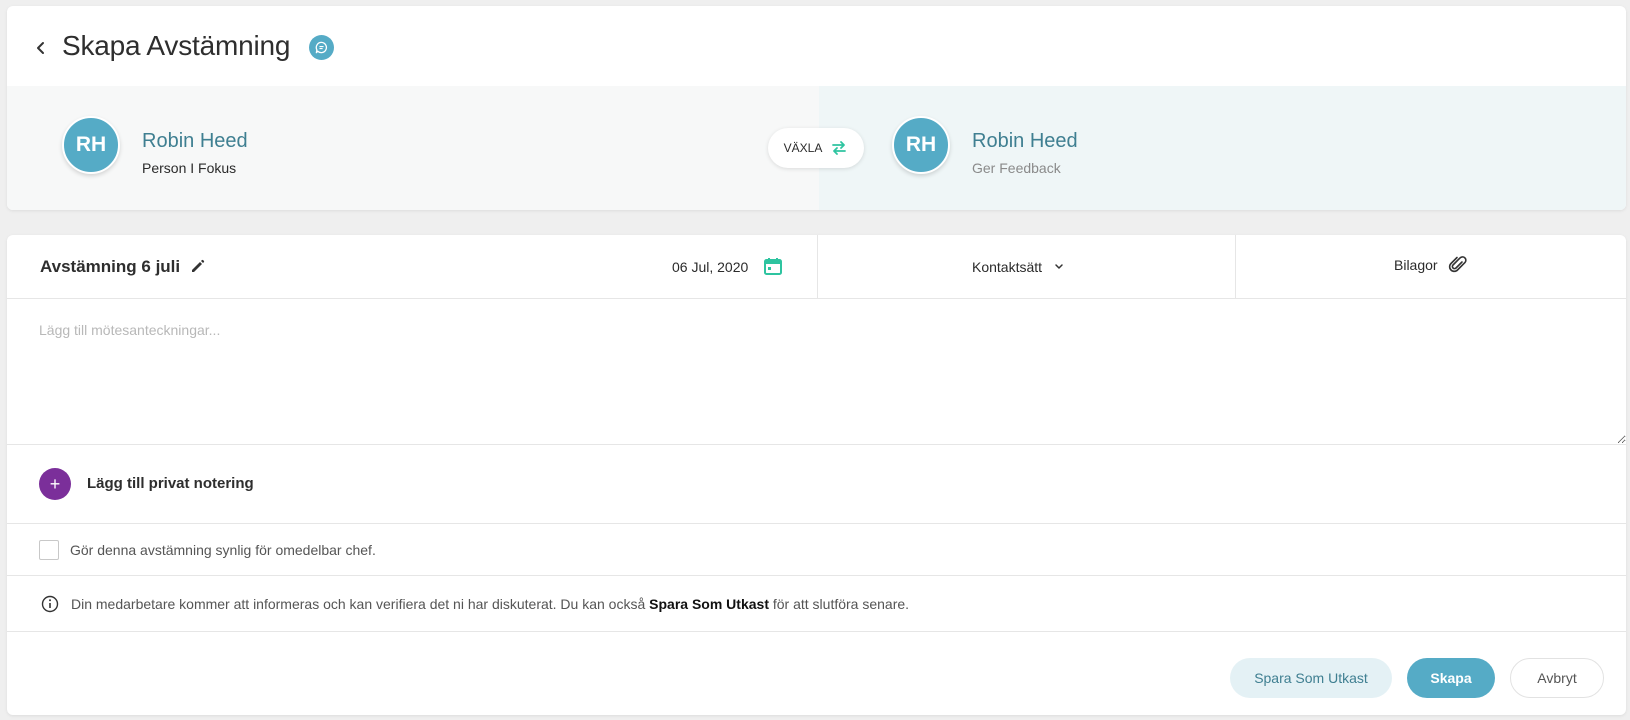 This screenshot has width=1630, height=720. I want to click on chat-bubble-icon, so click(321, 47).